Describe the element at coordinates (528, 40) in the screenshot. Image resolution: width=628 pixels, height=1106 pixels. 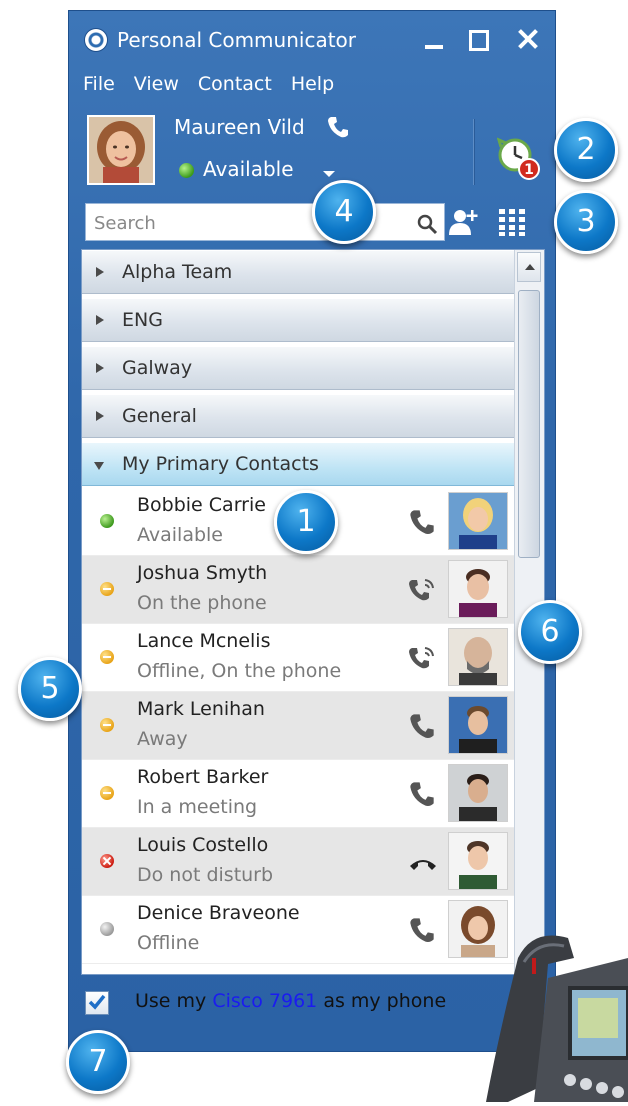
I see `close-button` at that location.